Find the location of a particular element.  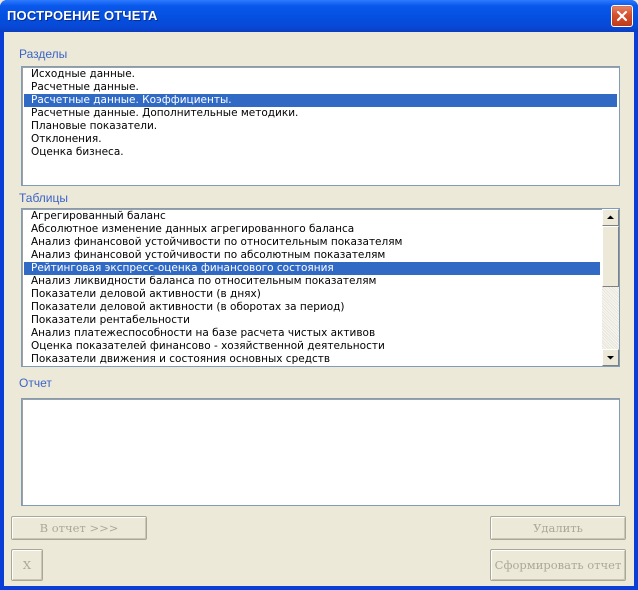

tables-list-item: Показатели деловой активности (в днях) is located at coordinates (312, 294).